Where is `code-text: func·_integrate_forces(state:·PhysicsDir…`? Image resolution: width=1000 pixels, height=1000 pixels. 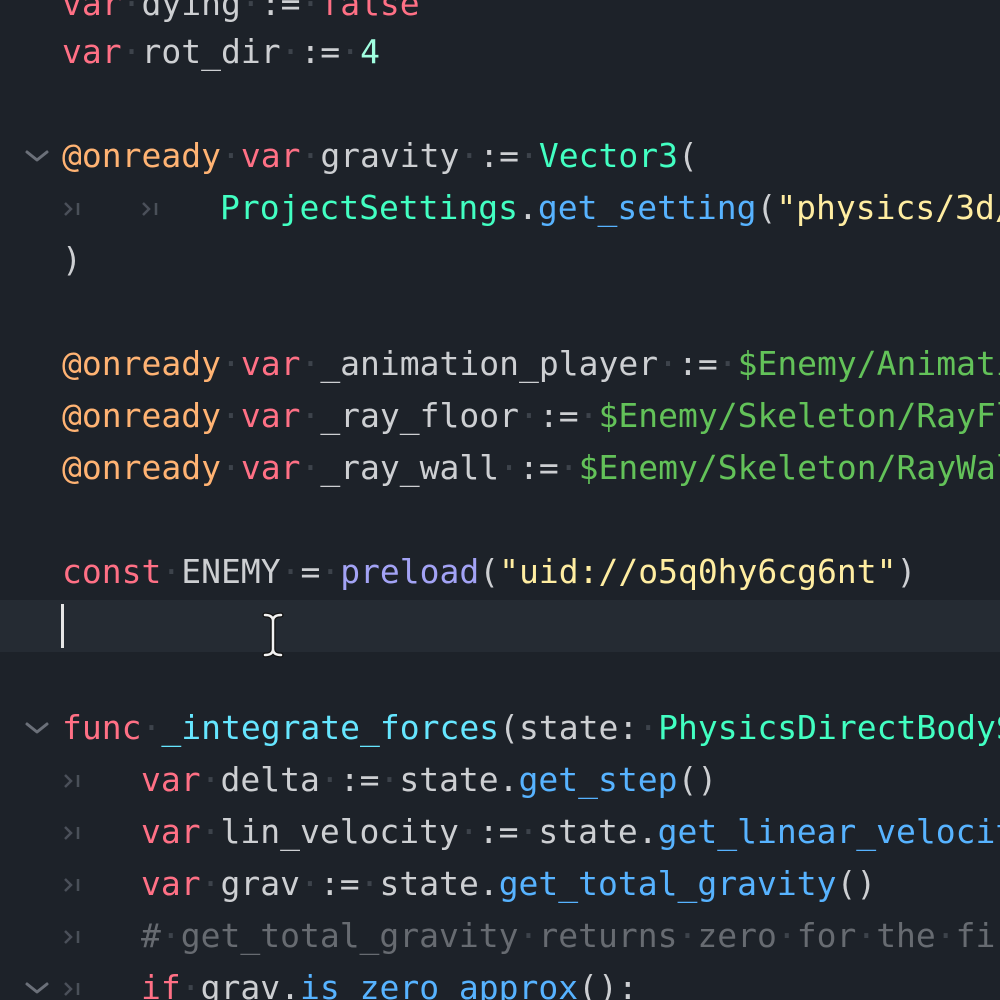 code-text: func·_integrate_forces(state:·PhysicsDir… is located at coordinates (531, 728).